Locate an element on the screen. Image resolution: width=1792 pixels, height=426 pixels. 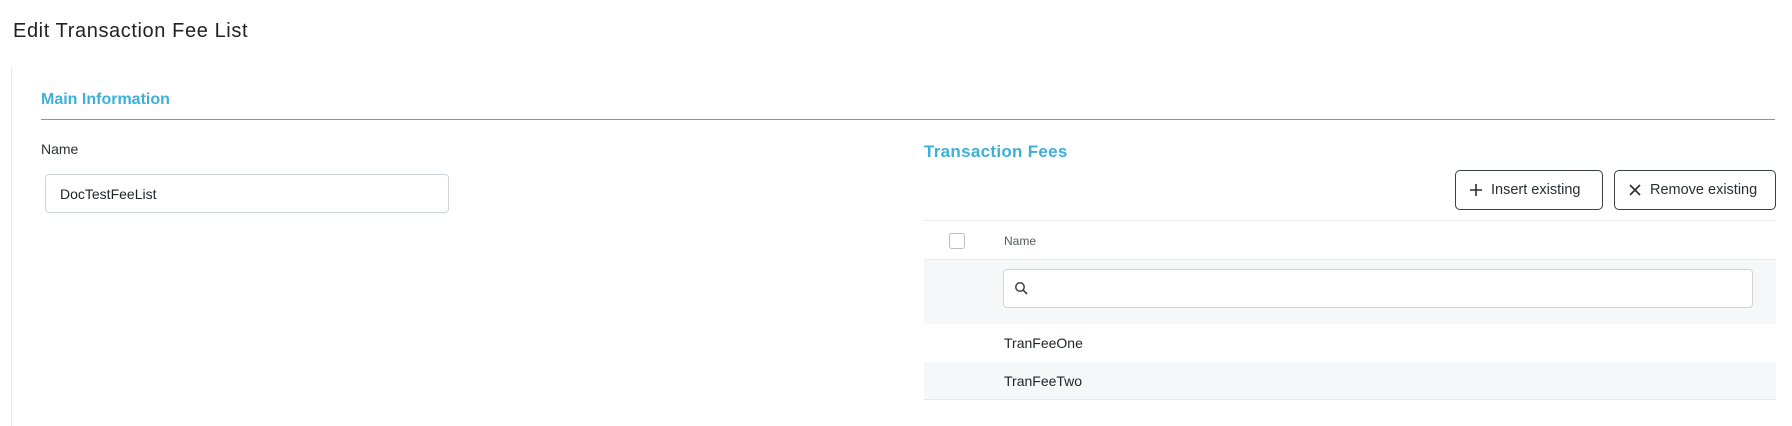
insert-existing-label: Insert existing is located at coordinates (1536, 190).